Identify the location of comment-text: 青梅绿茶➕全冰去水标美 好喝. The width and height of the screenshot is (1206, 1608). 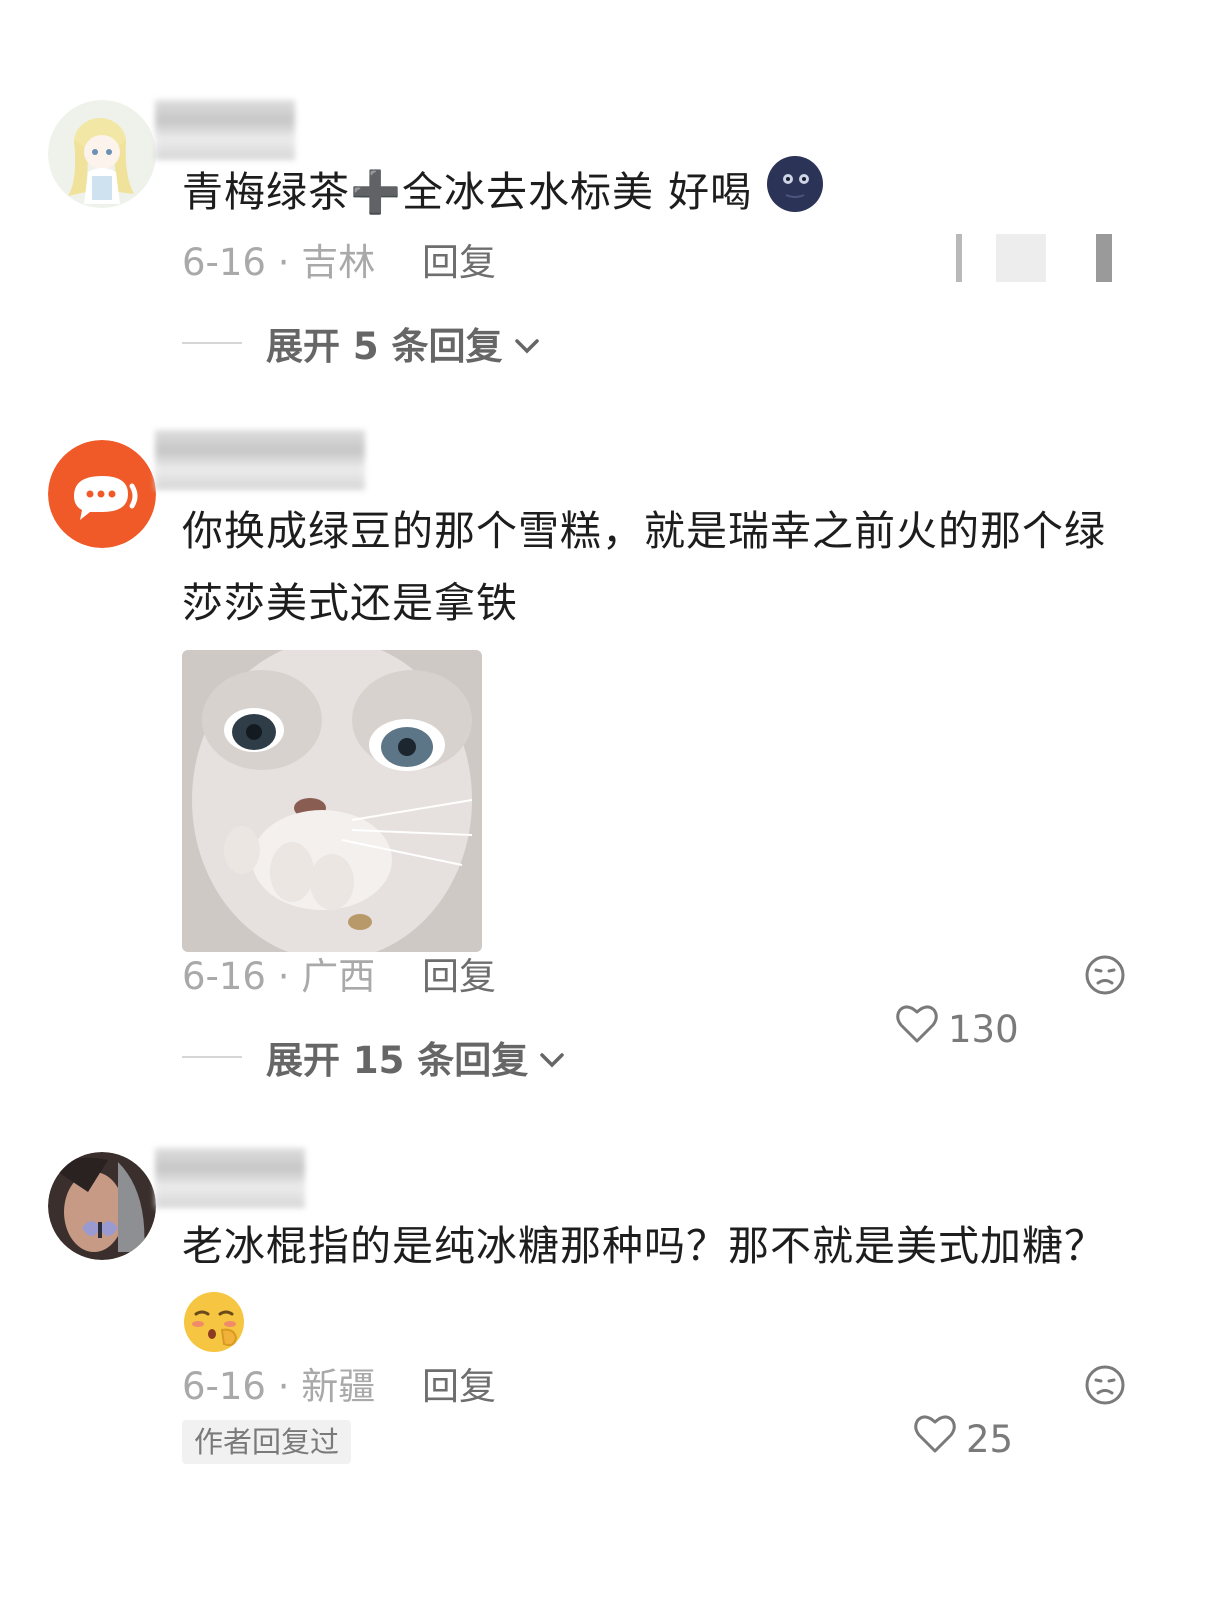
(659, 195).